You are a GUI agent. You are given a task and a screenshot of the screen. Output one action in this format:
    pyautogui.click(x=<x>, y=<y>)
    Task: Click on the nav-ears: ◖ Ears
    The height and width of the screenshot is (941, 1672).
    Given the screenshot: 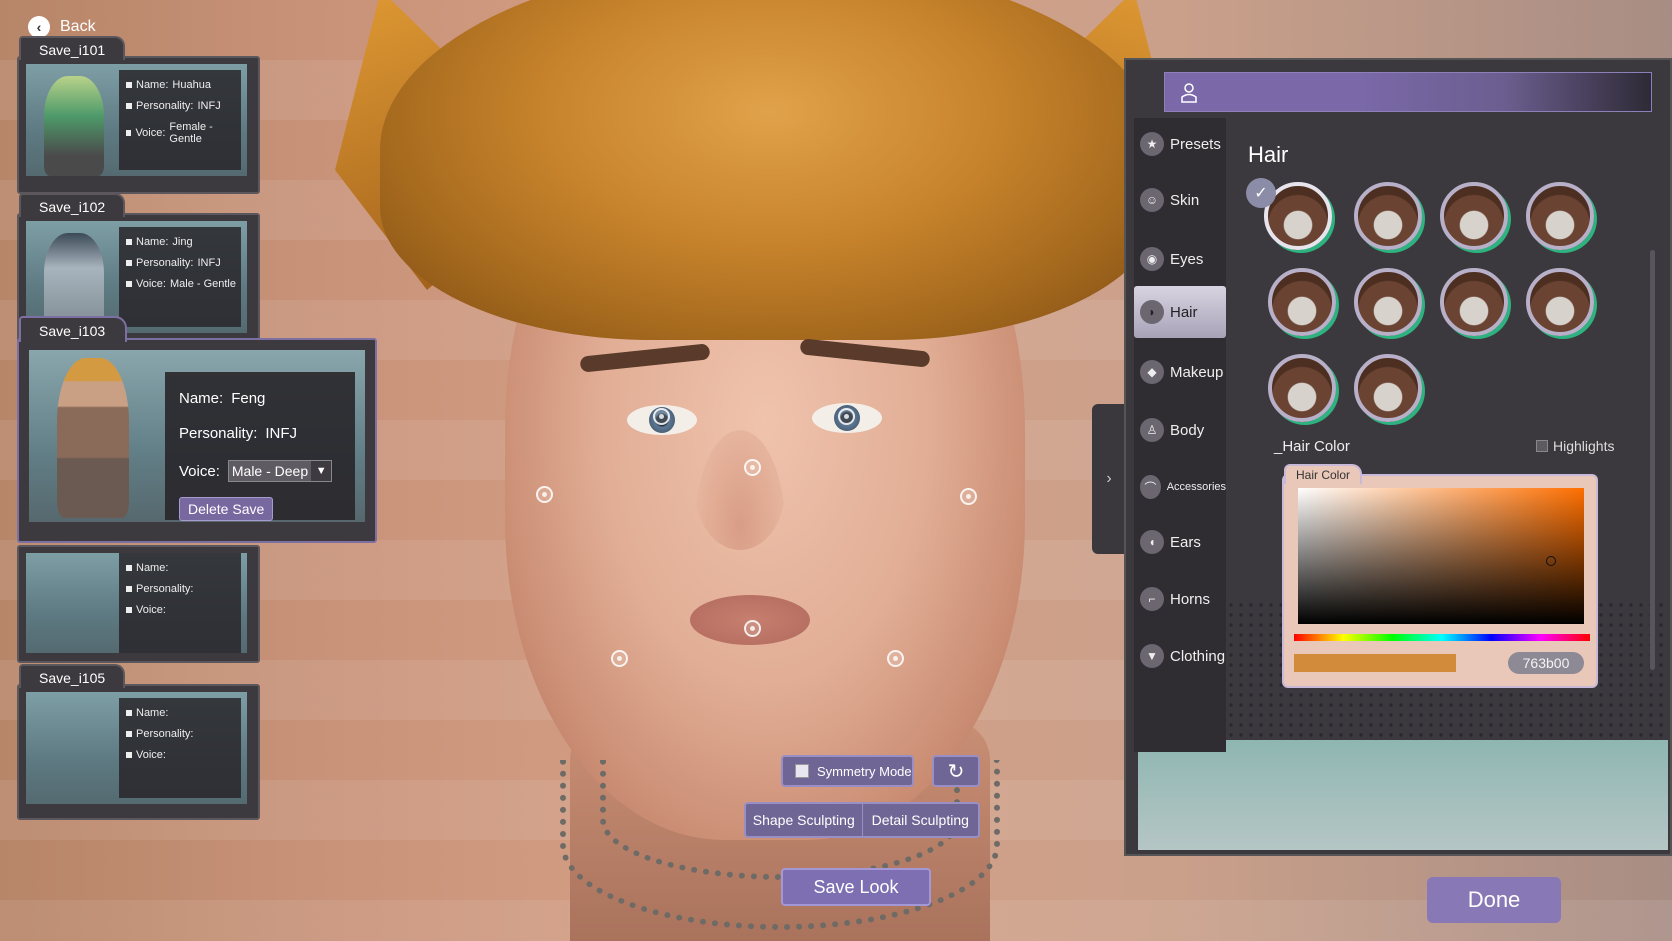 What is the action you would take?
    pyautogui.click(x=1180, y=542)
    